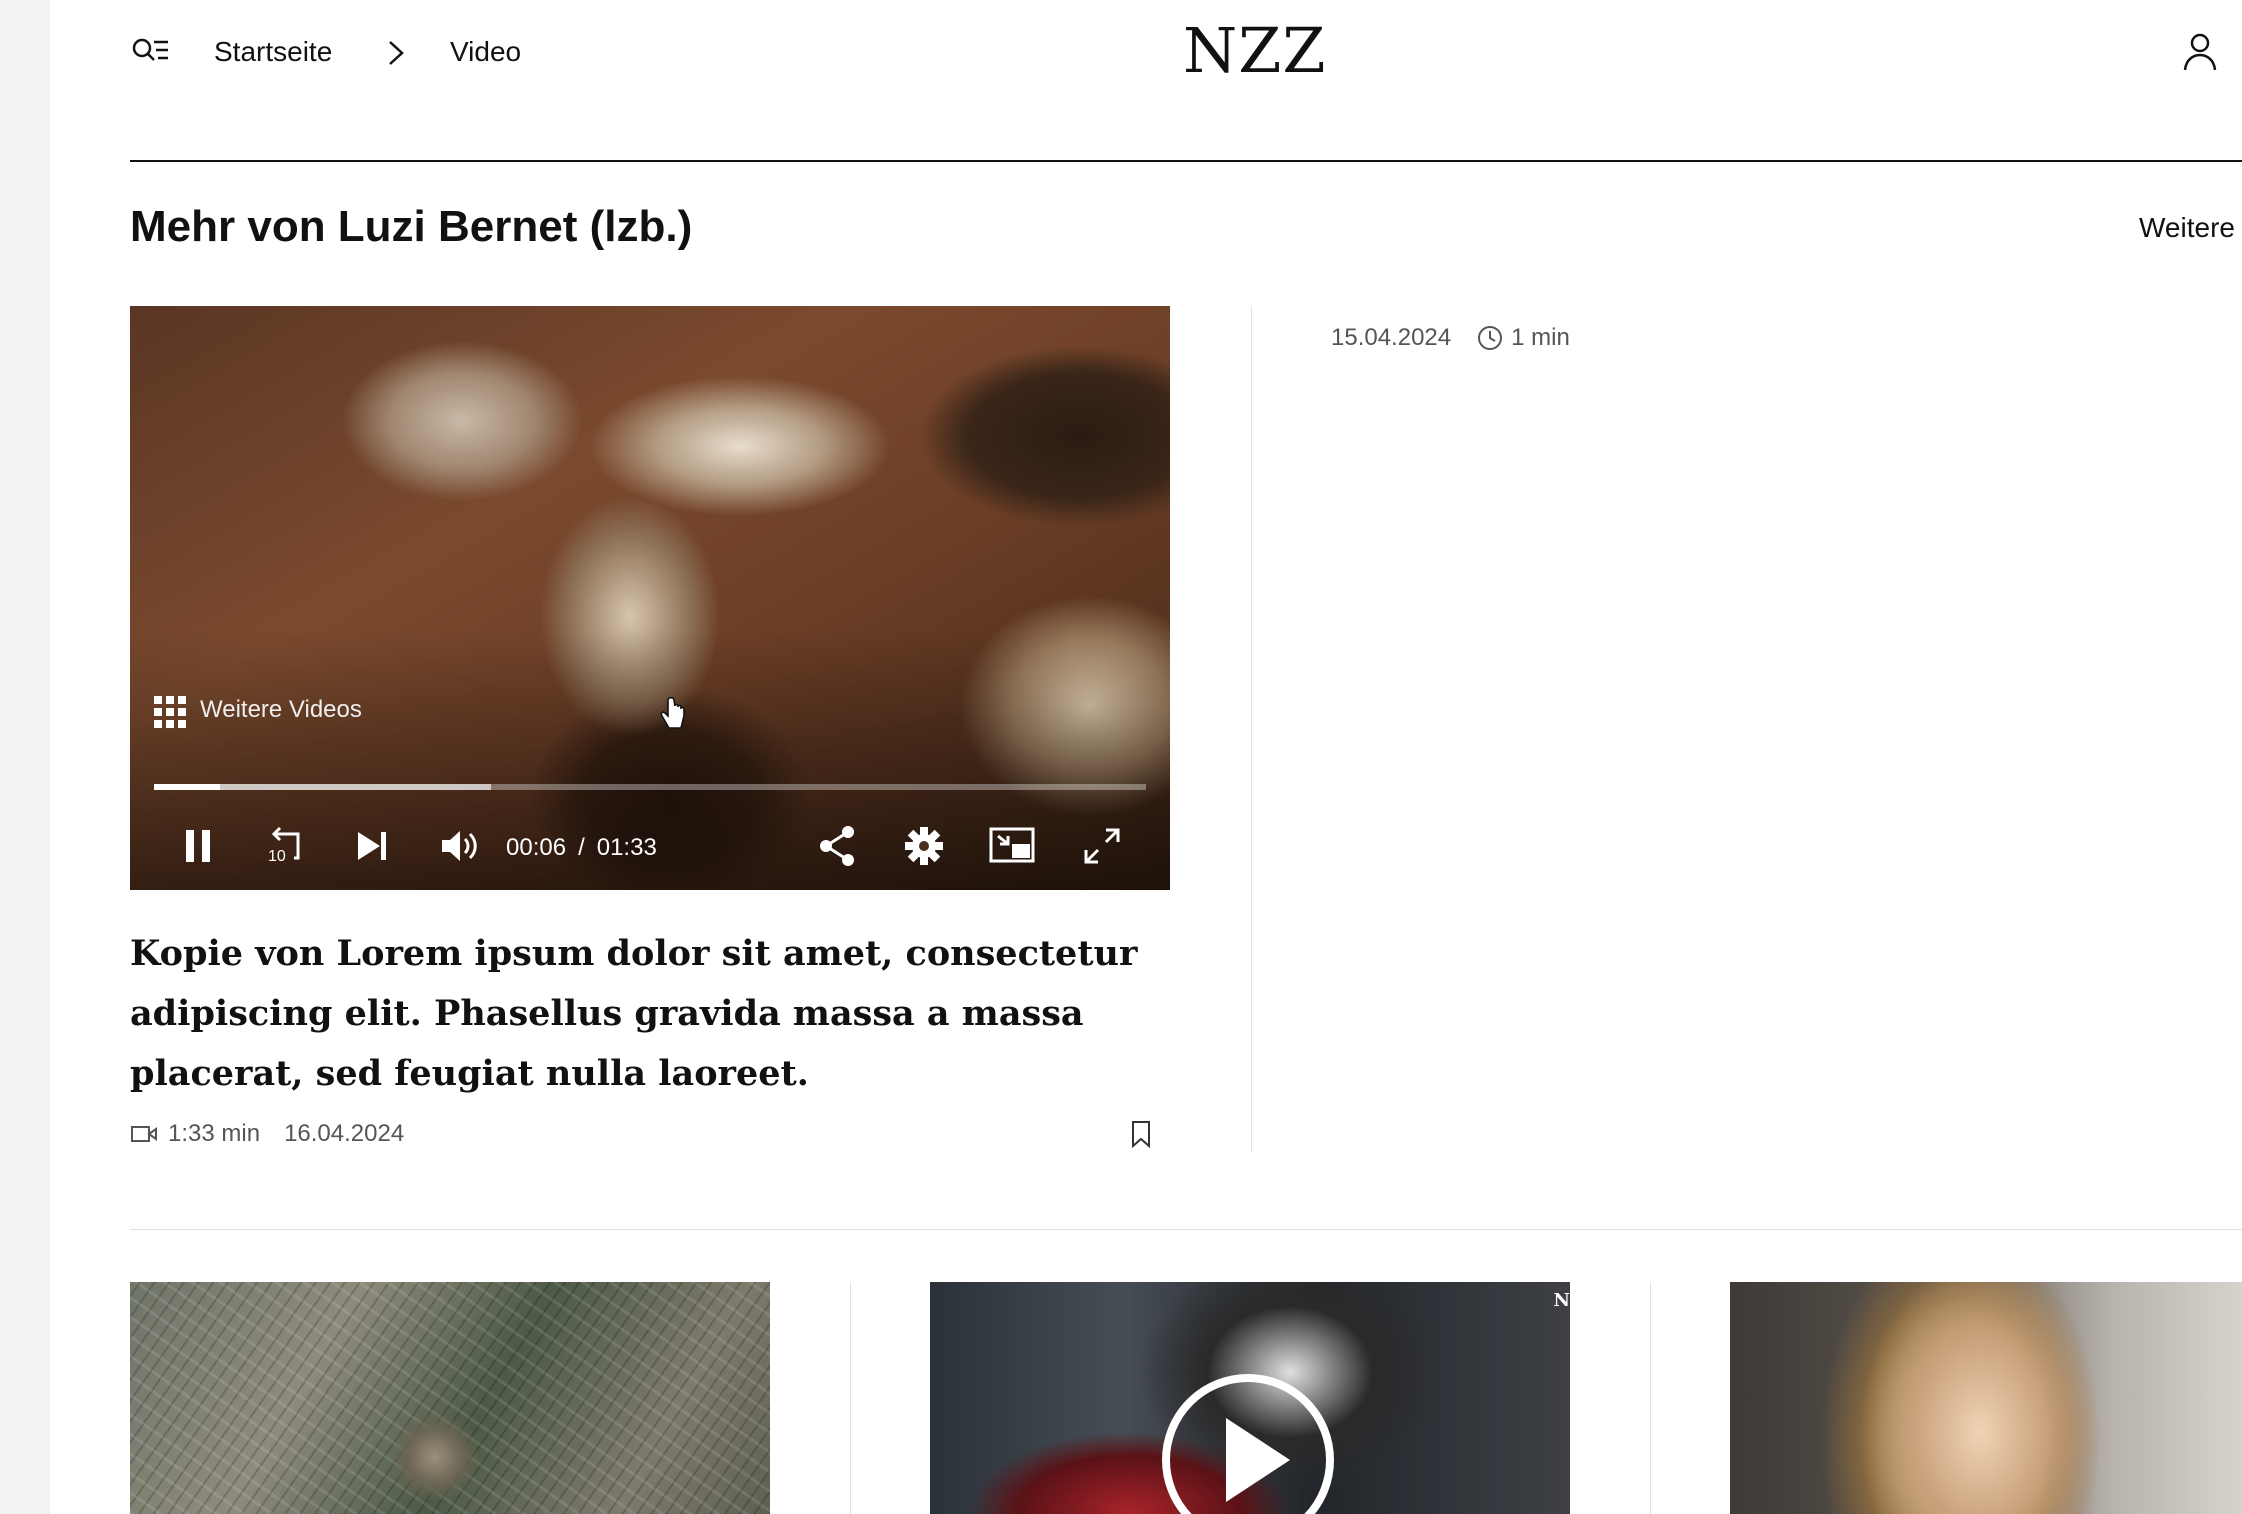  I want to click on current-time: 00:06, so click(536, 847).